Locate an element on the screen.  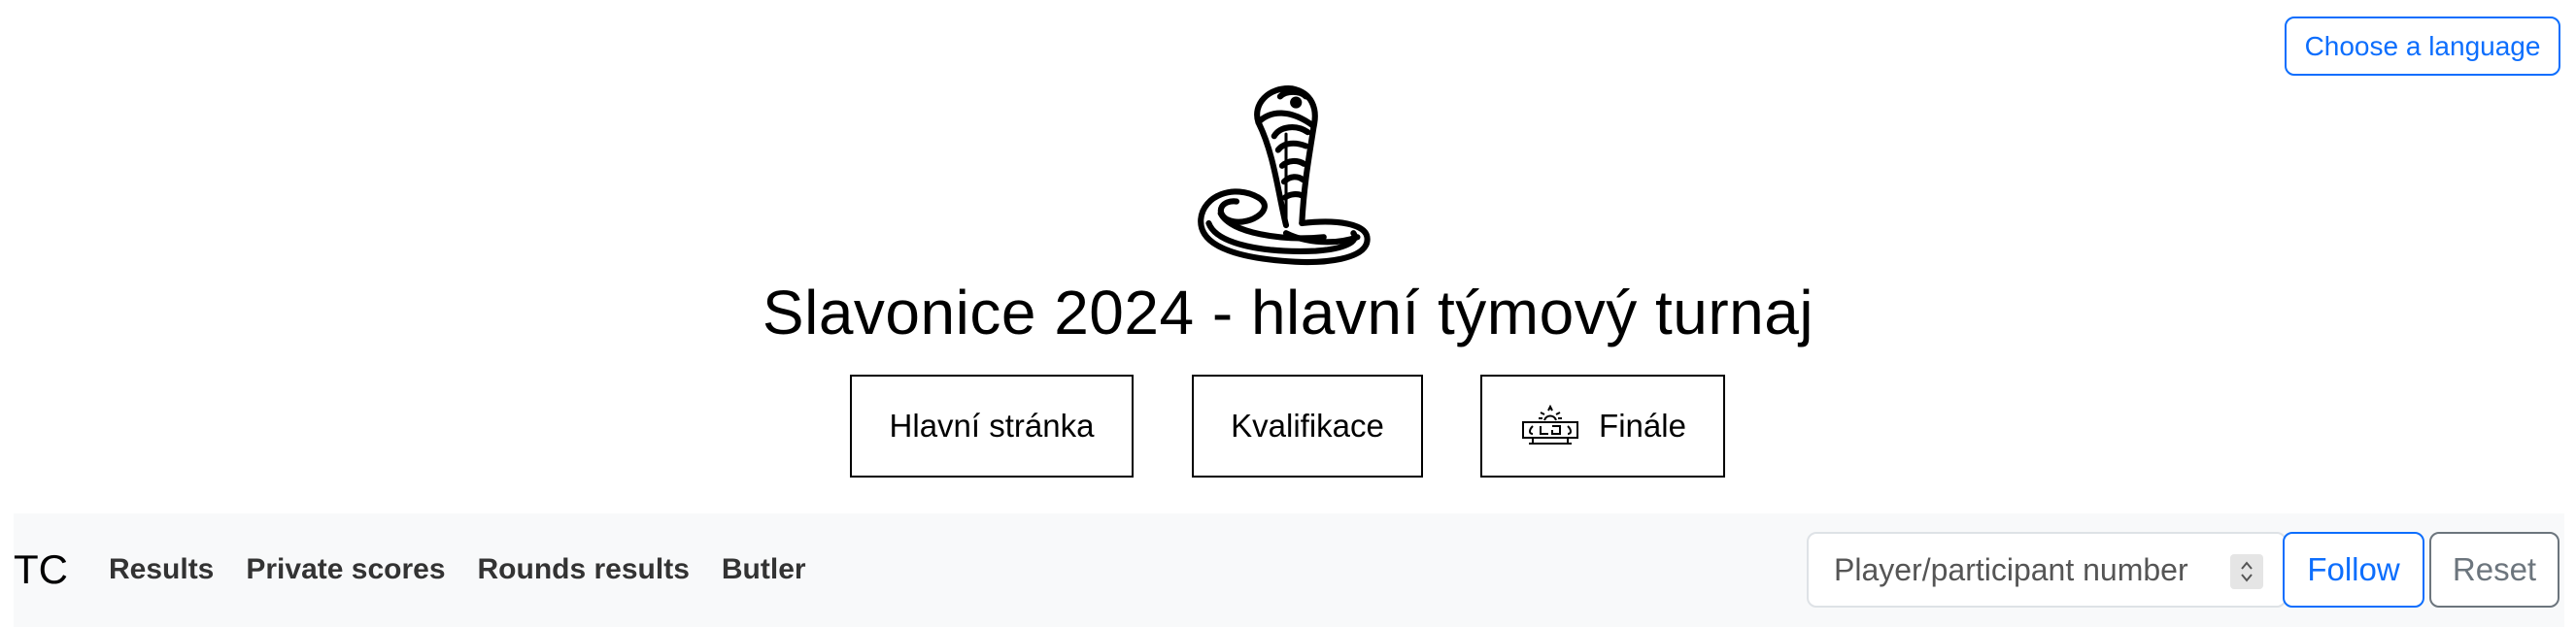
navbar-brand: TC is located at coordinates (41, 570).